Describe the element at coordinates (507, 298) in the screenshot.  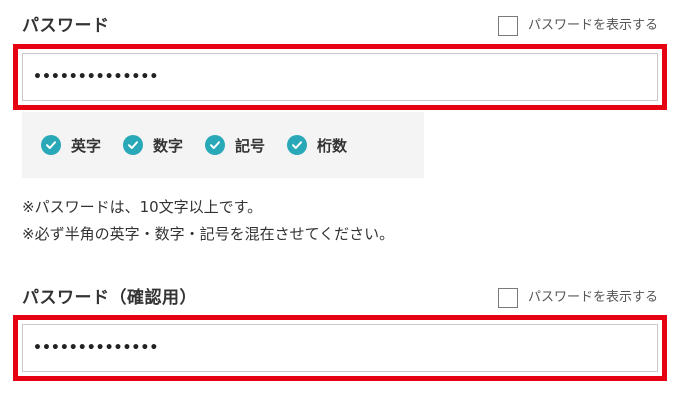
I see `confirm-show-password-checkbox` at that location.